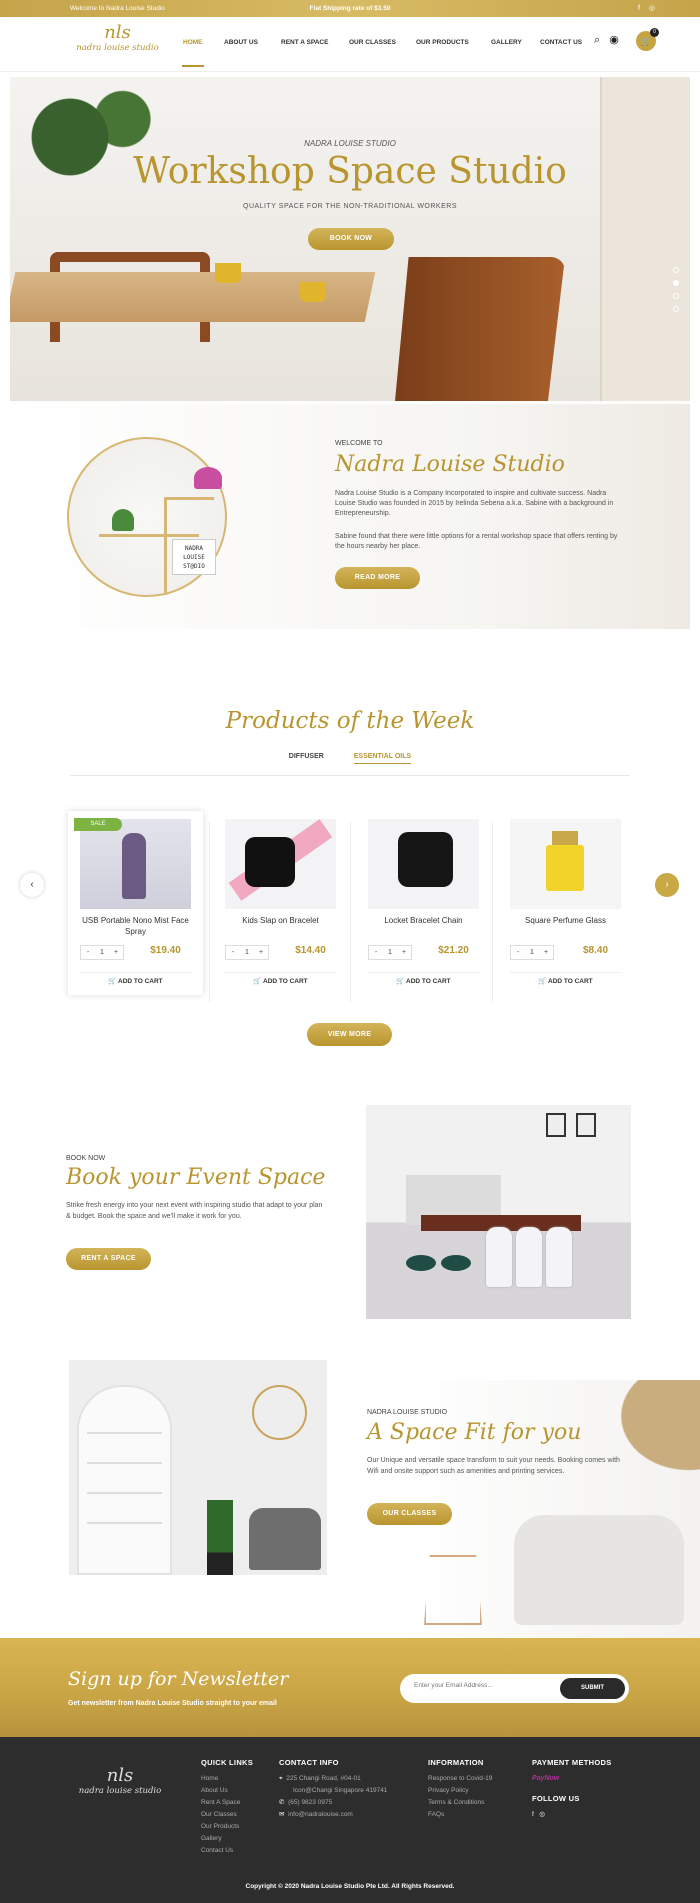 The height and width of the screenshot is (1903, 700). I want to click on footer-link-contact: Contact Us, so click(227, 1851).